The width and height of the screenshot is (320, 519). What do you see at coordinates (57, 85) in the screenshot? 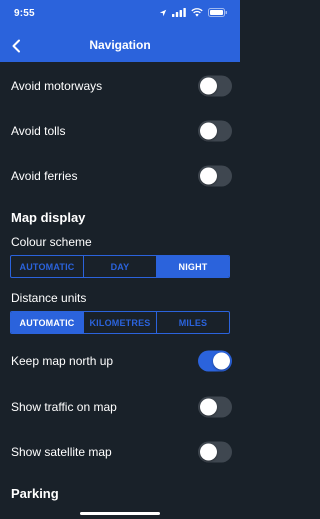
I see `avoid-motorways-label: Avoid motorways` at bounding box center [57, 85].